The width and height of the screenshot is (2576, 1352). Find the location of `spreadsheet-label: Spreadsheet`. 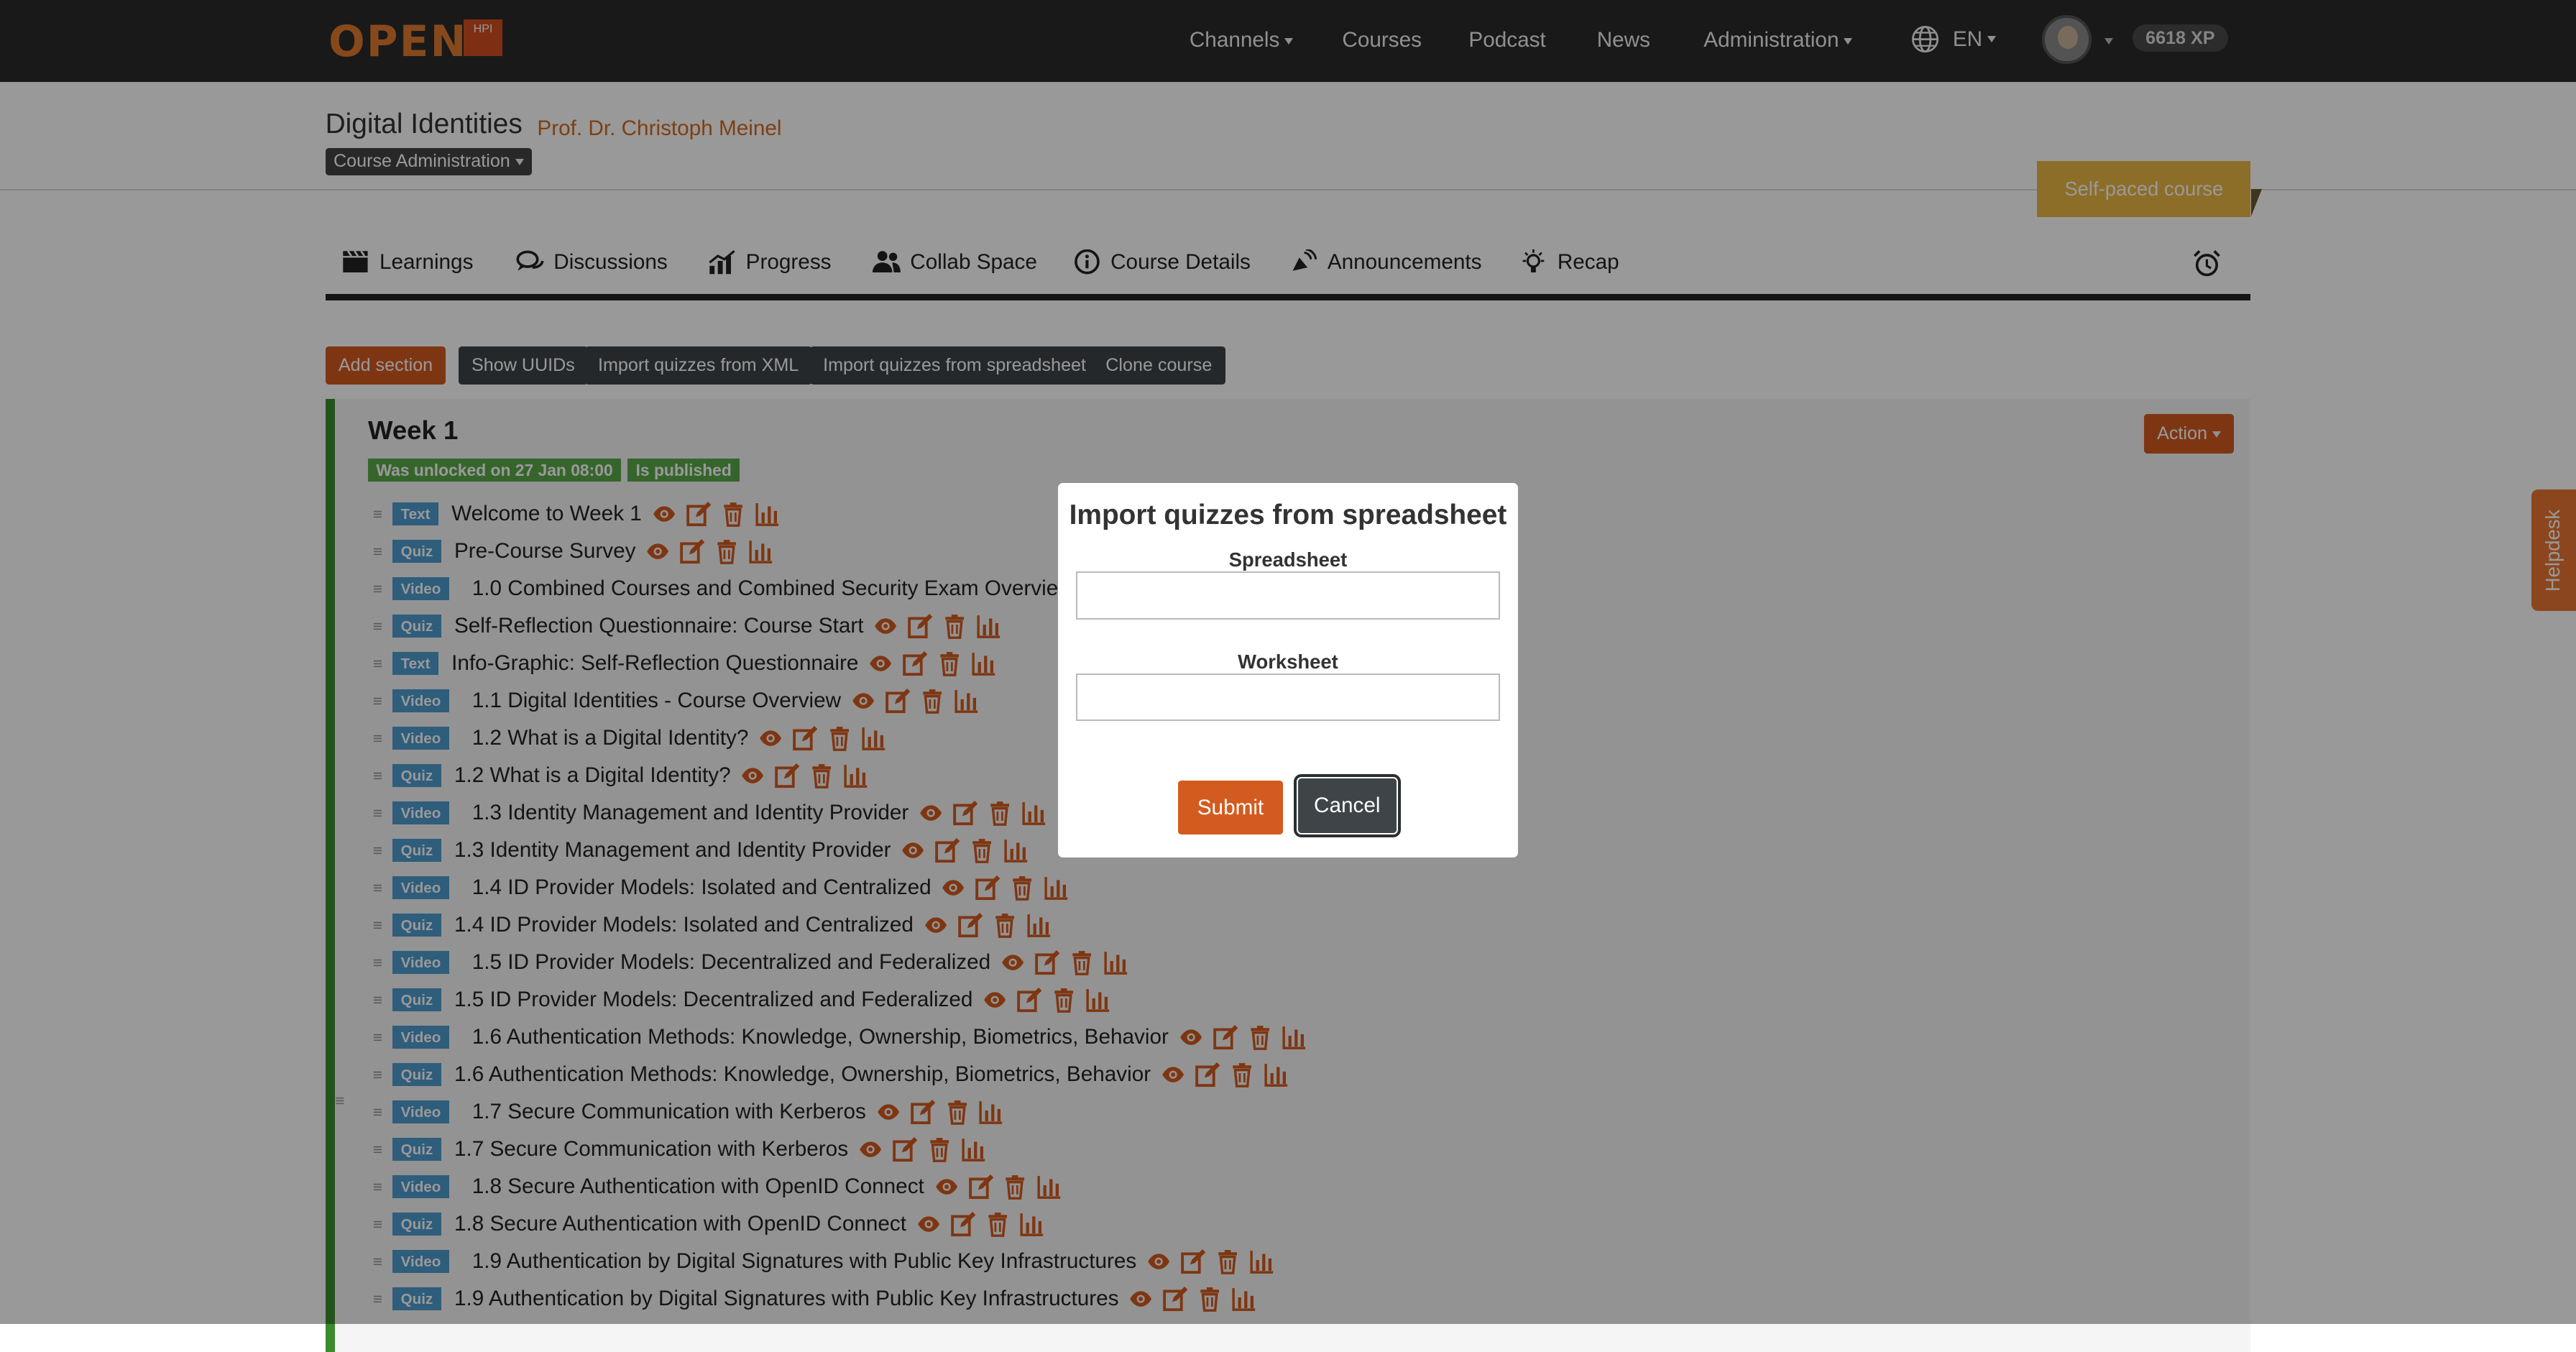

spreadsheet-label: Spreadsheet is located at coordinates (1288, 559).